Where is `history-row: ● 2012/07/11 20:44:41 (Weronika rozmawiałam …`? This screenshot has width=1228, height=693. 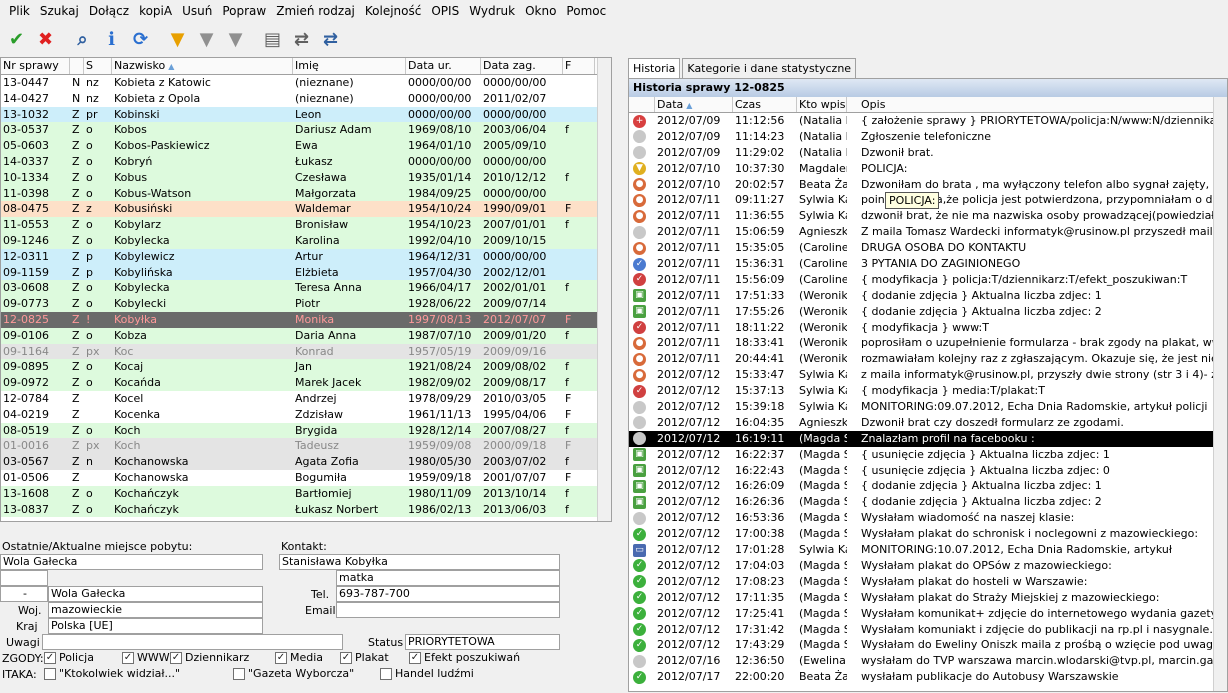 history-row: ● 2012/07/11 20:44:41 (Weronika rozmawiałam … is located at coordinates (928, 359).